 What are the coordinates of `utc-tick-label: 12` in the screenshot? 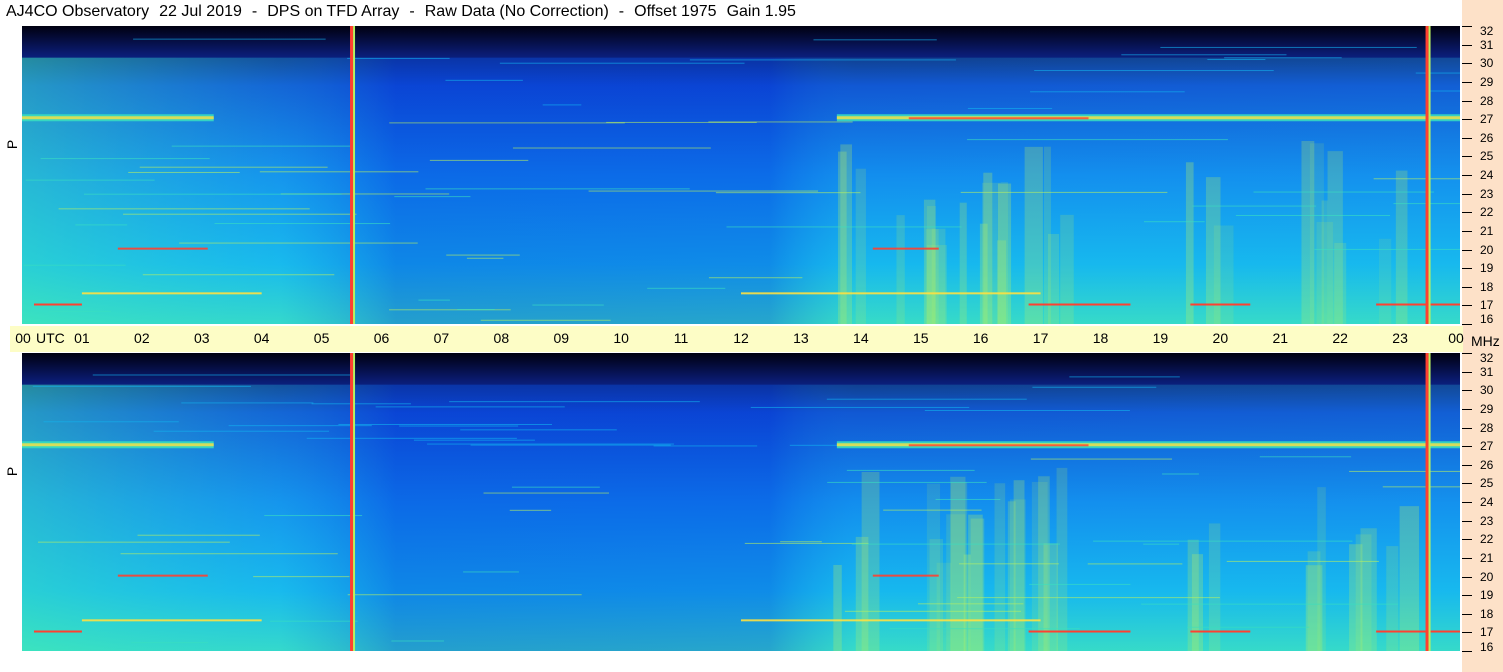 It's located at (741, 338).